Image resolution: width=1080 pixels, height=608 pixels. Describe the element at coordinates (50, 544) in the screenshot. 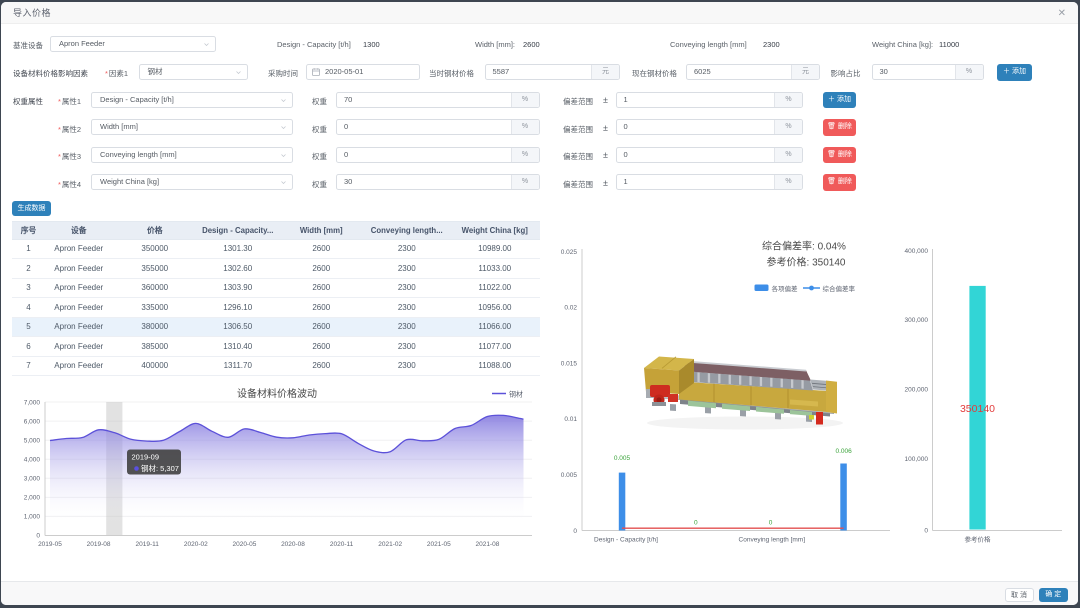

I see `svg-text: 2019-05` at that location.